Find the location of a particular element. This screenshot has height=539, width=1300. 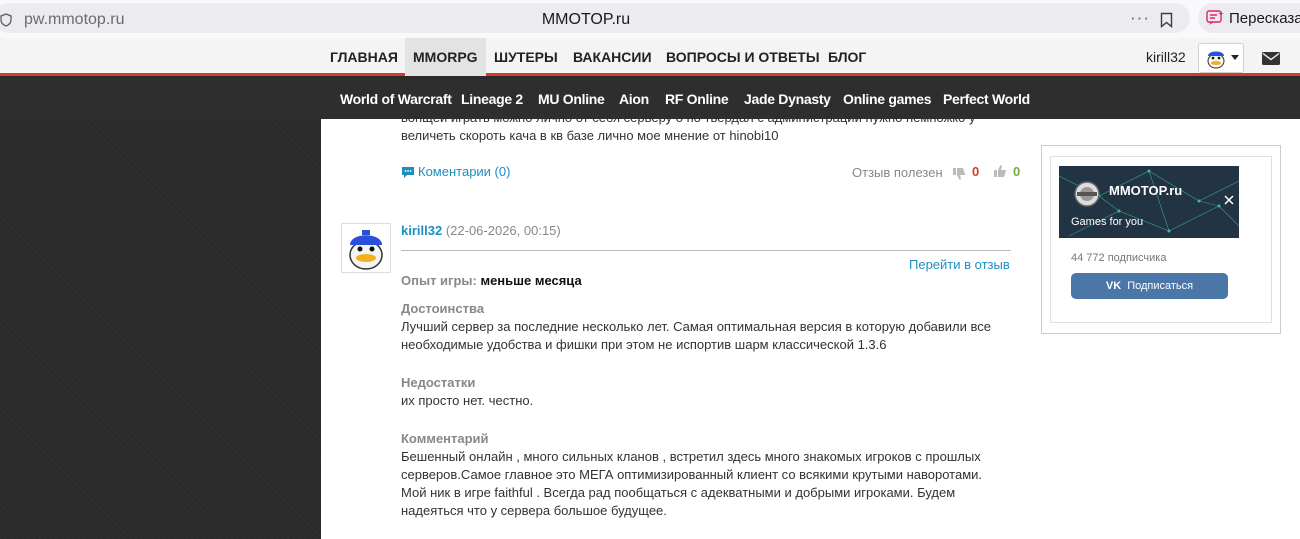

comment-icon is located at coordinates (408, 172).